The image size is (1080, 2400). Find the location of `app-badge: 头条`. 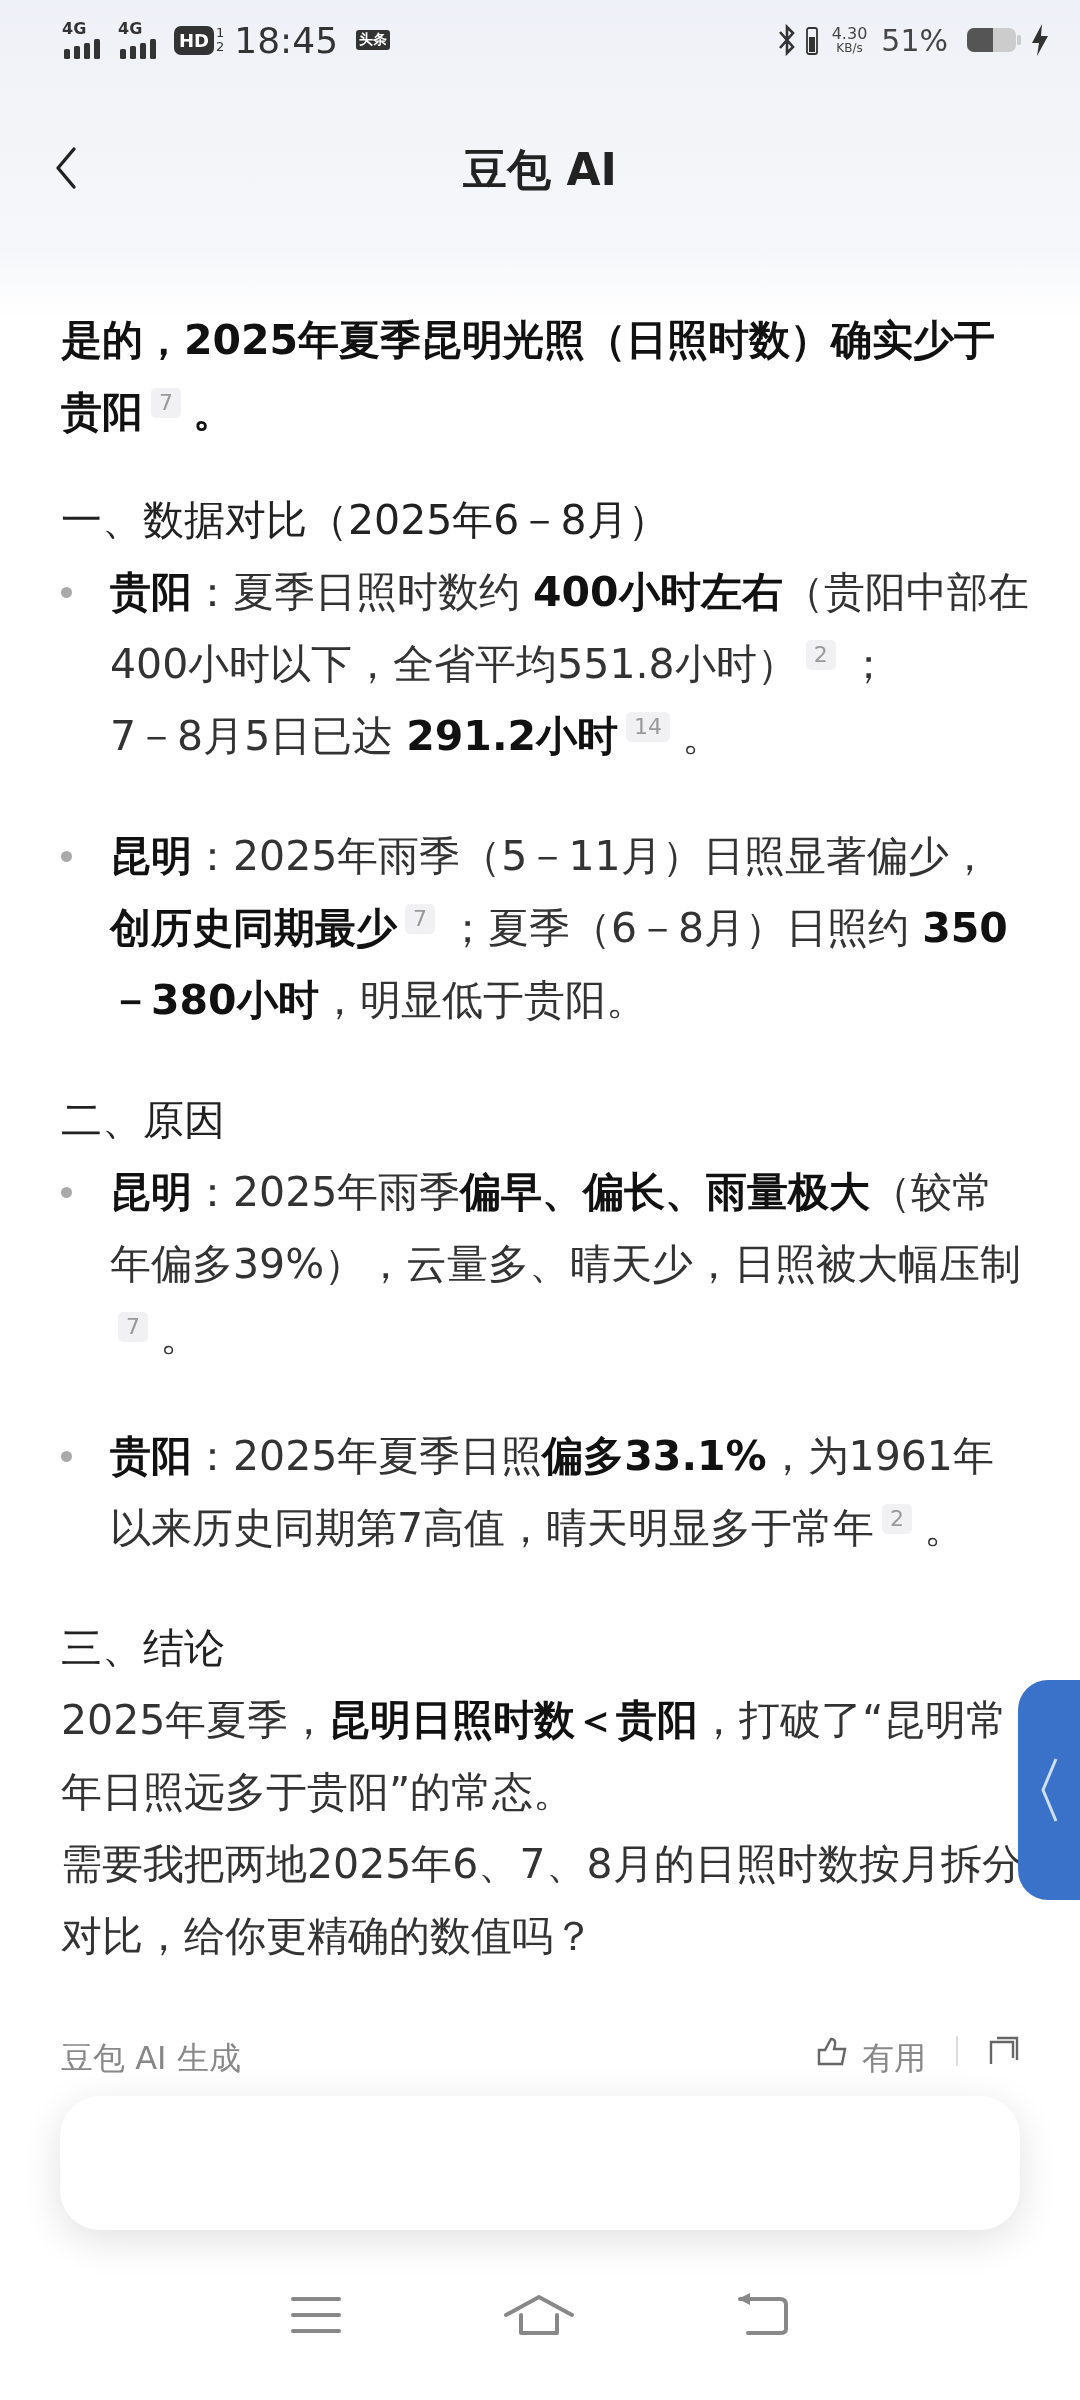

app-badge: 头条 is located at coordinates (373, 40).